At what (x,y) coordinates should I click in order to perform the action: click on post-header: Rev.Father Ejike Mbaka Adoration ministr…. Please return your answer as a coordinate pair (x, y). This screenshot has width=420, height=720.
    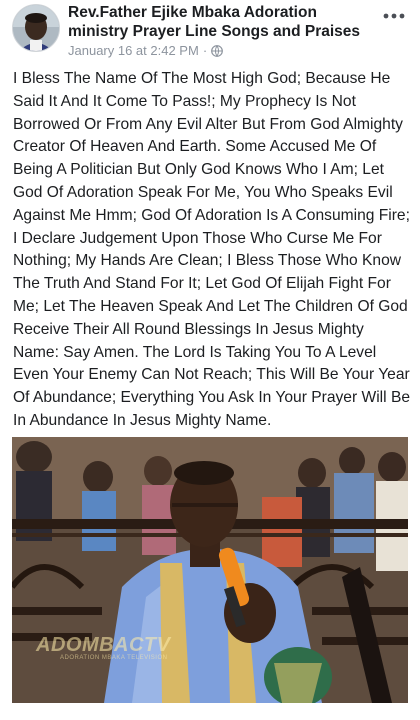
    Looking at the image, I should click on (210, 32).